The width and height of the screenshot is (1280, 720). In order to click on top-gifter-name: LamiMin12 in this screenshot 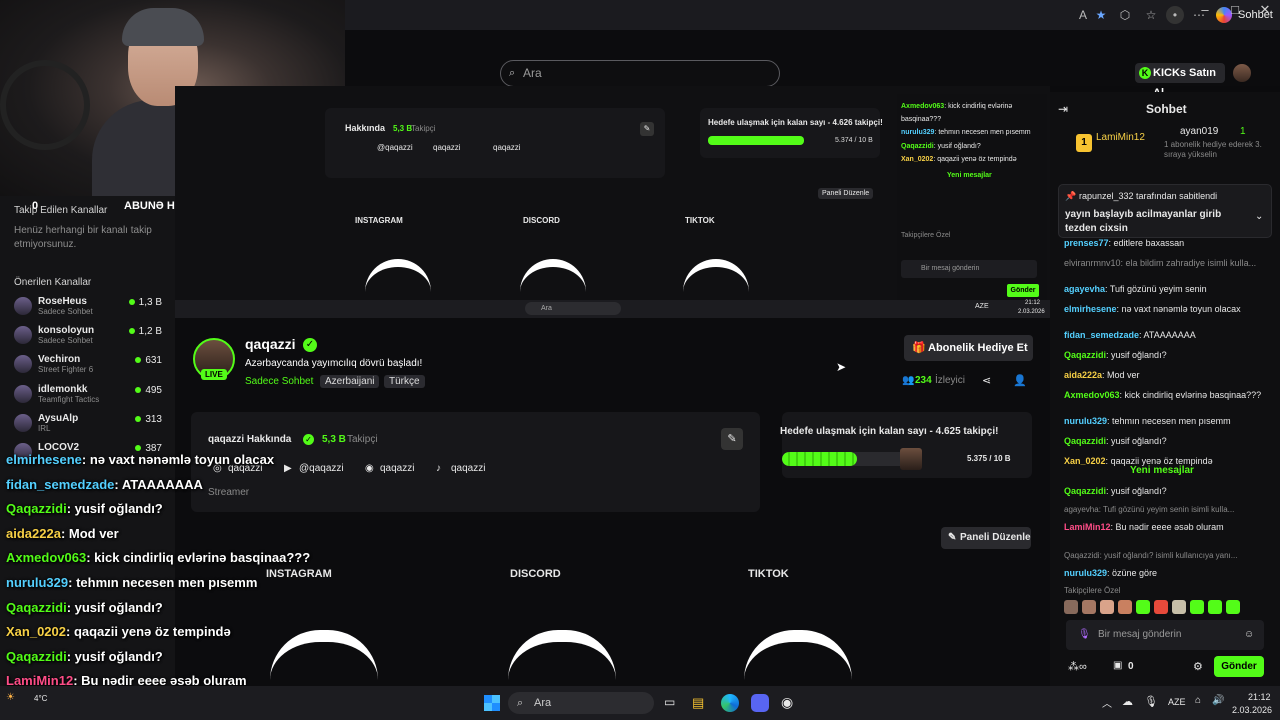, I will do `click(1120, 137)`.